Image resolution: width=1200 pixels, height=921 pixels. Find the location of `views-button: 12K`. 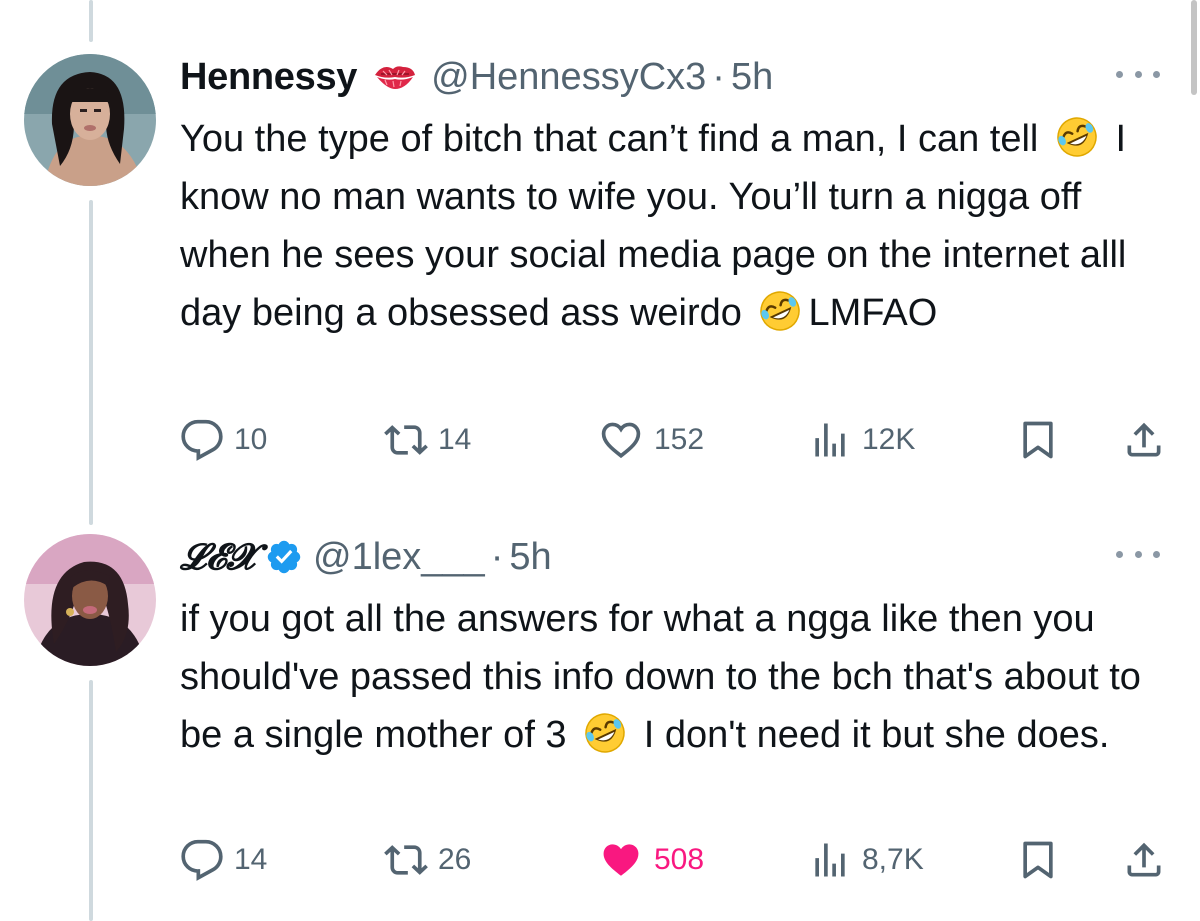

views-button: 12K is located at coordinates (861, 440).